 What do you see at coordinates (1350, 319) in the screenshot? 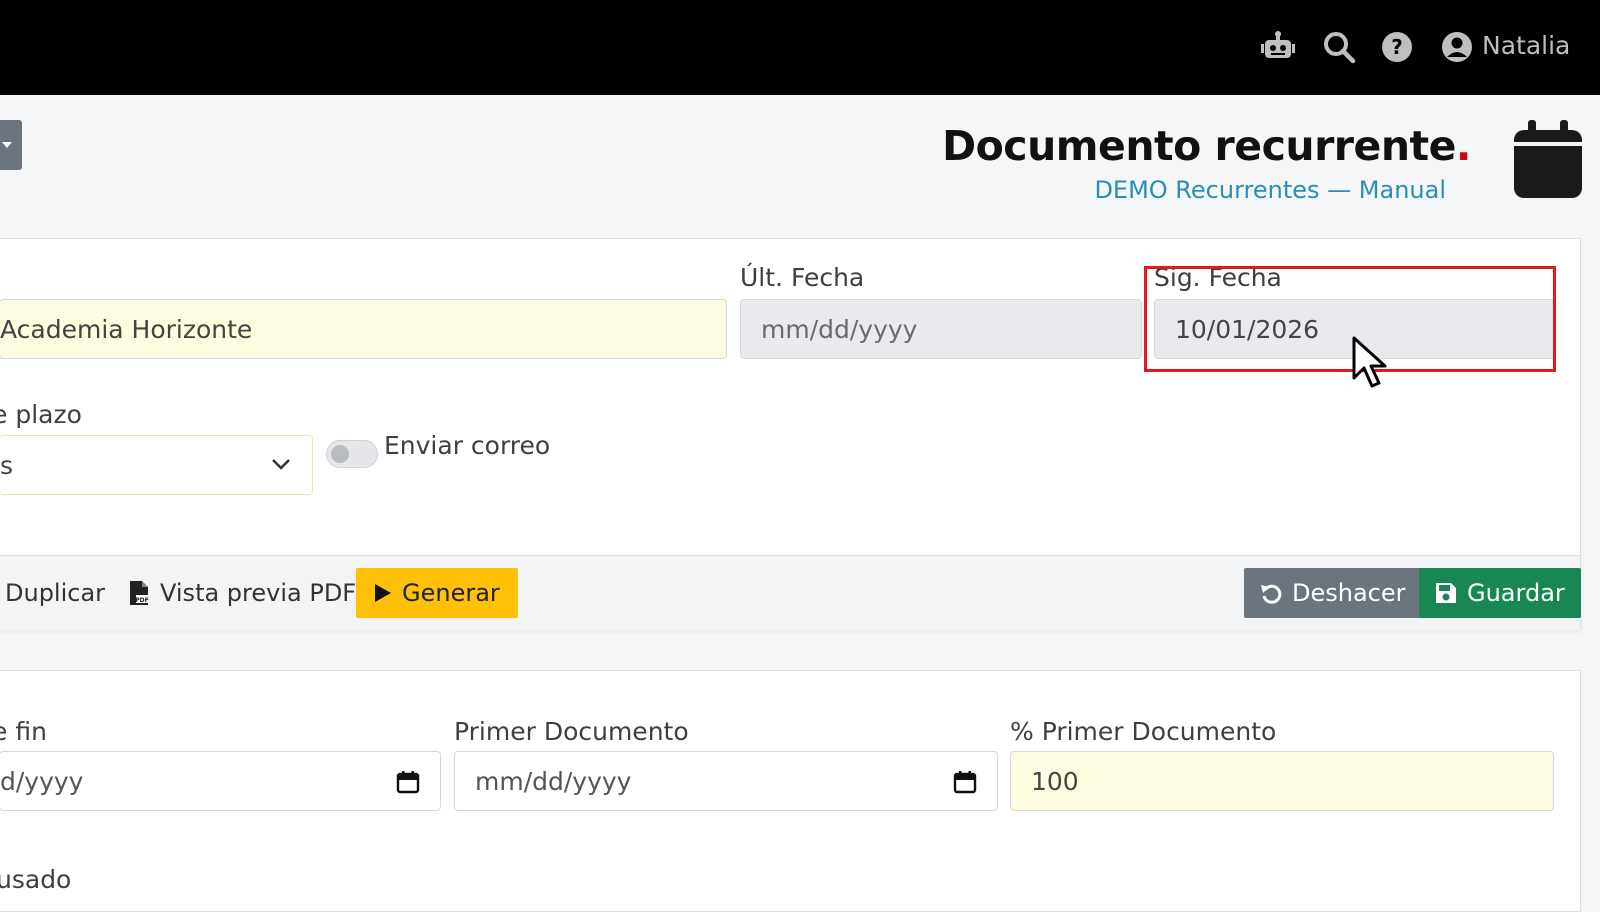
I see `highlight-box` at bounding box center [1350, 319].